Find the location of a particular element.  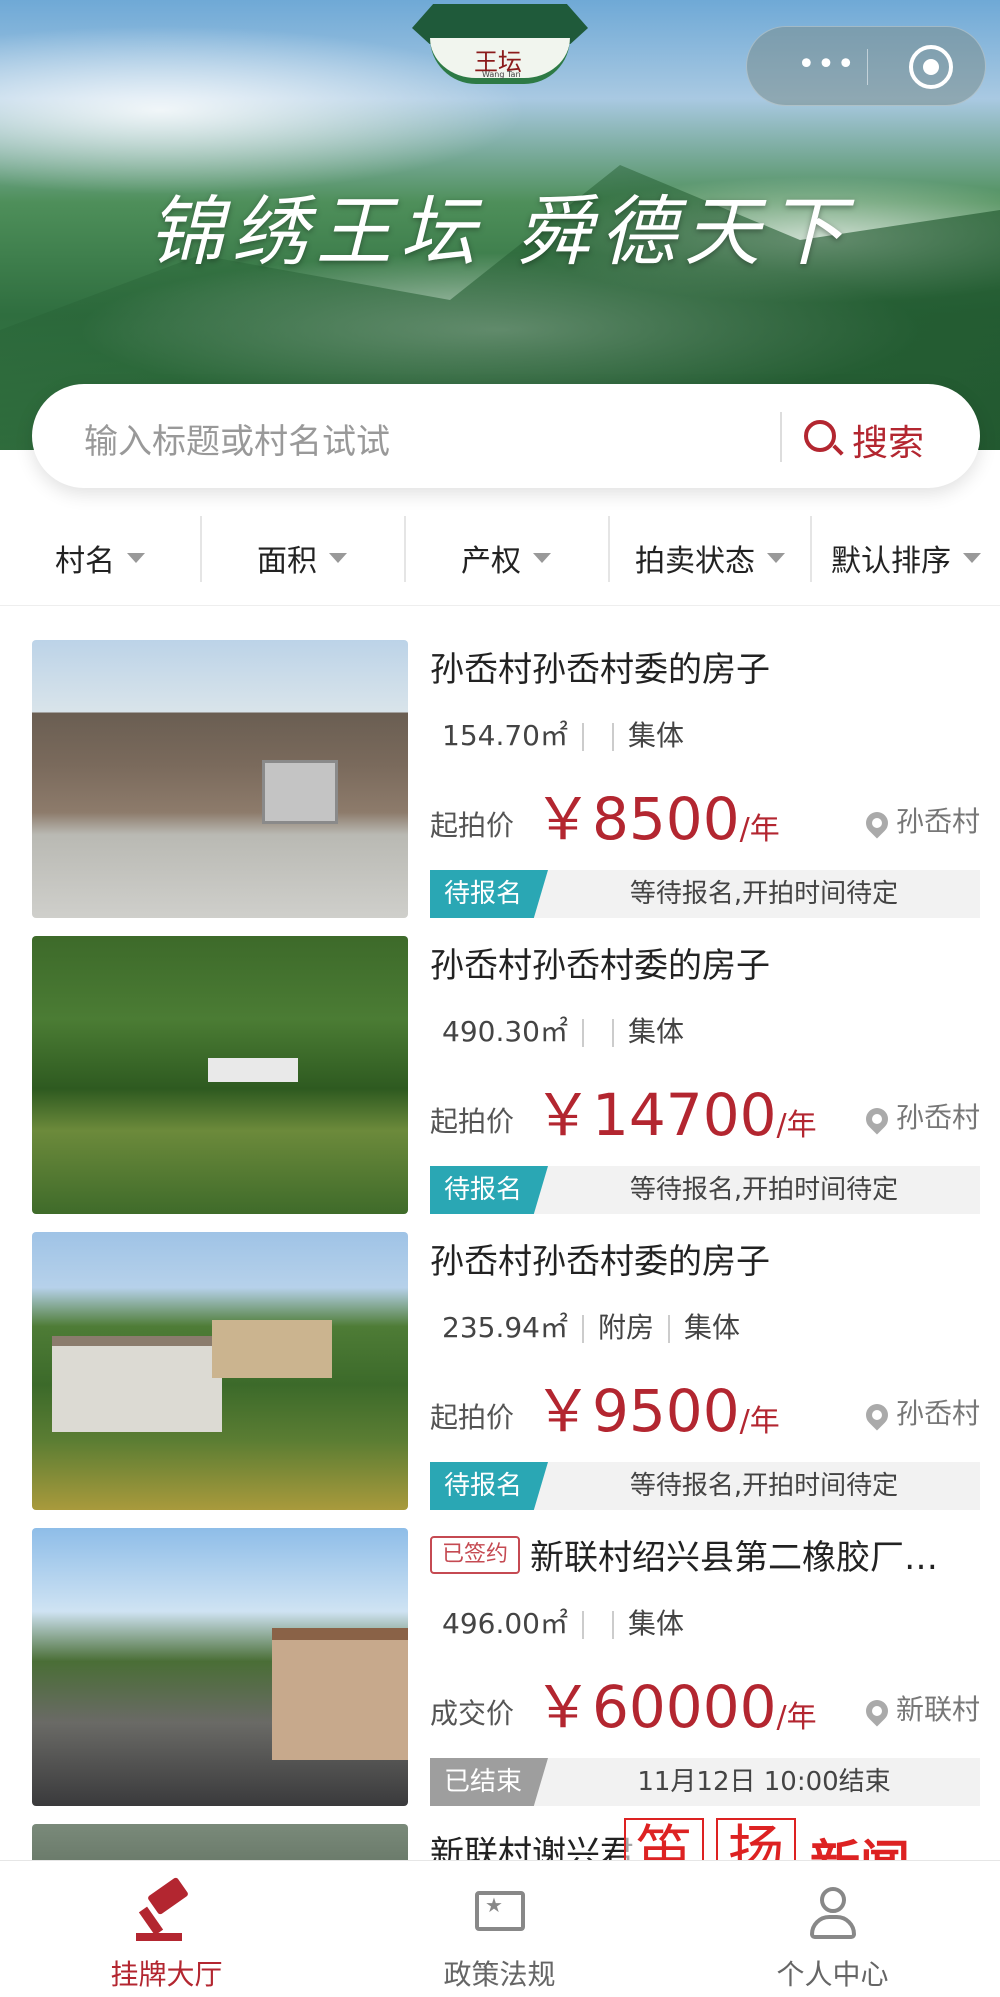

wangtan-logo: 王坛 Wang Tan is located at coordinates (500, 43).